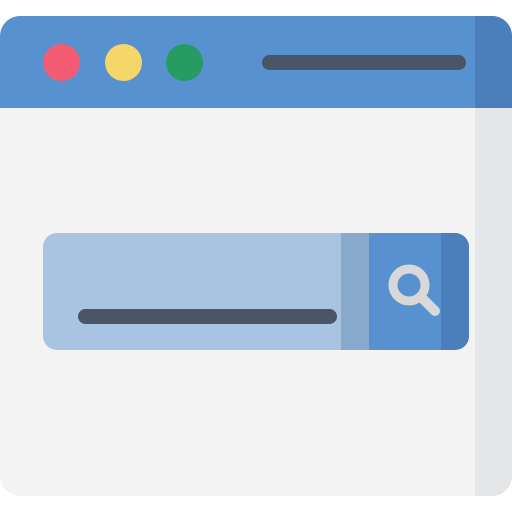  What do you see at coordinates (355, 291) in the screenshot?
I see `search-divider` at bounding box center [355, 291].